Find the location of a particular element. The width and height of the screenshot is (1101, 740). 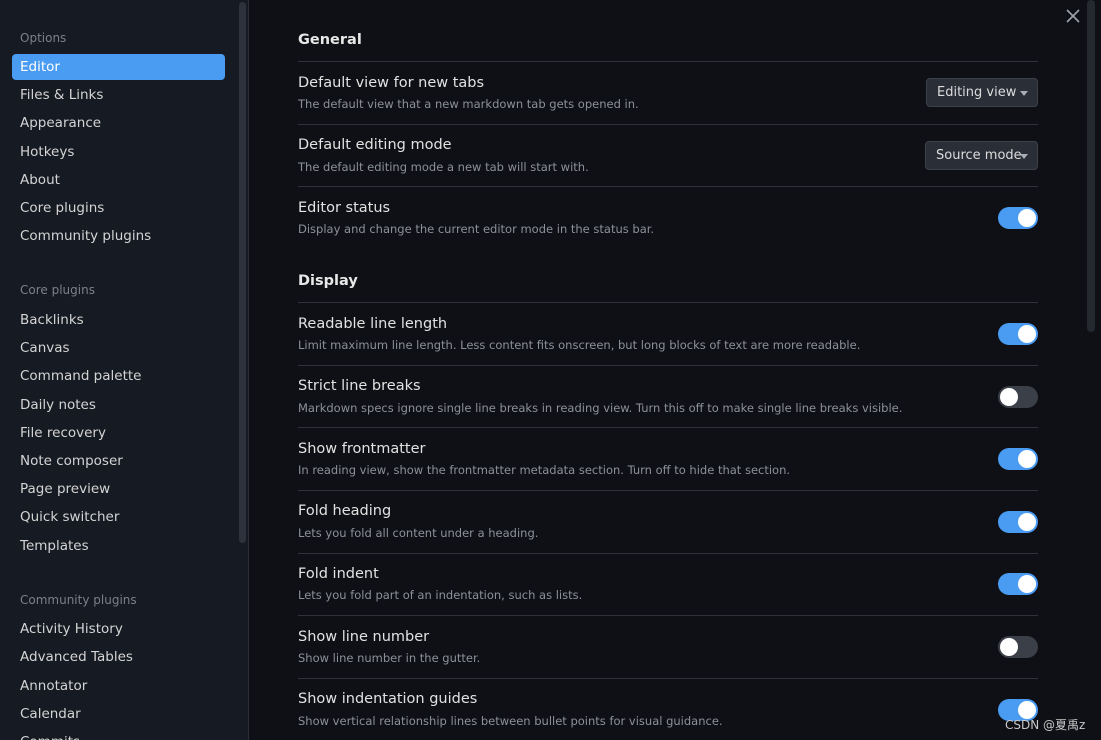

sidebar-item-core-plugins: Core plugins is located at coordinates (118, 208).